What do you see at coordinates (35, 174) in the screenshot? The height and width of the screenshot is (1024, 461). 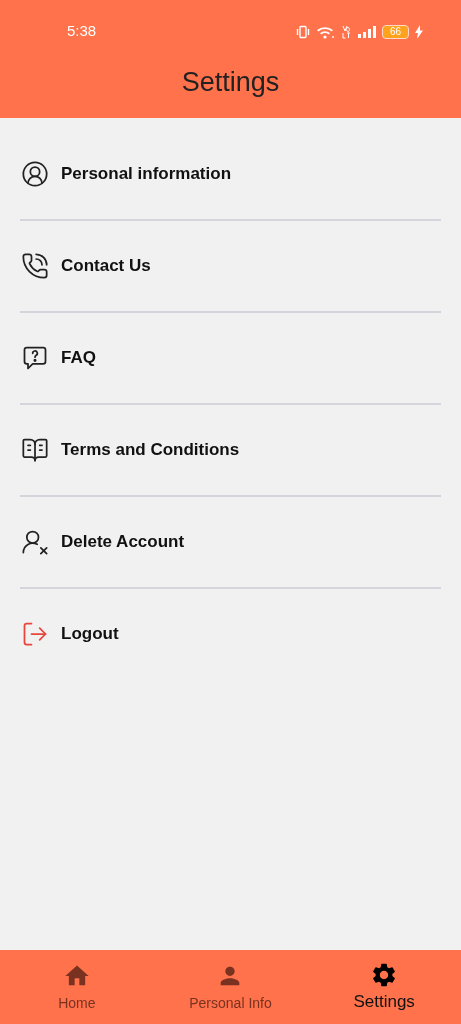 I see `user-circle-icon` at bounding box center [35, 174].